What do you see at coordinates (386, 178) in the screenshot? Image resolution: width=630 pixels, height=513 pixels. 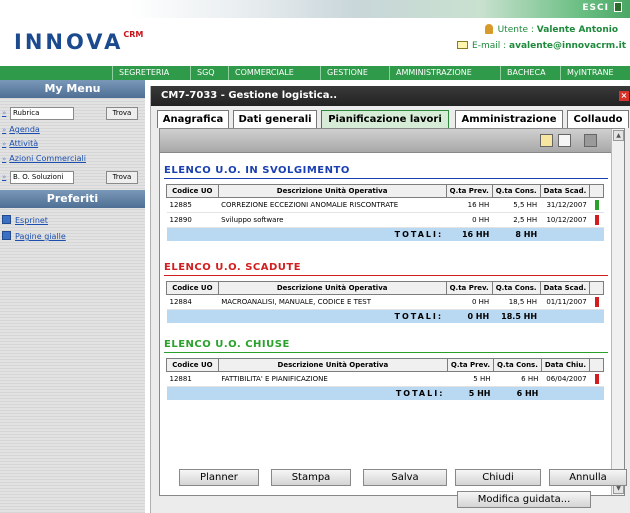 I see `section-divider` at bounding box center [386, 178].